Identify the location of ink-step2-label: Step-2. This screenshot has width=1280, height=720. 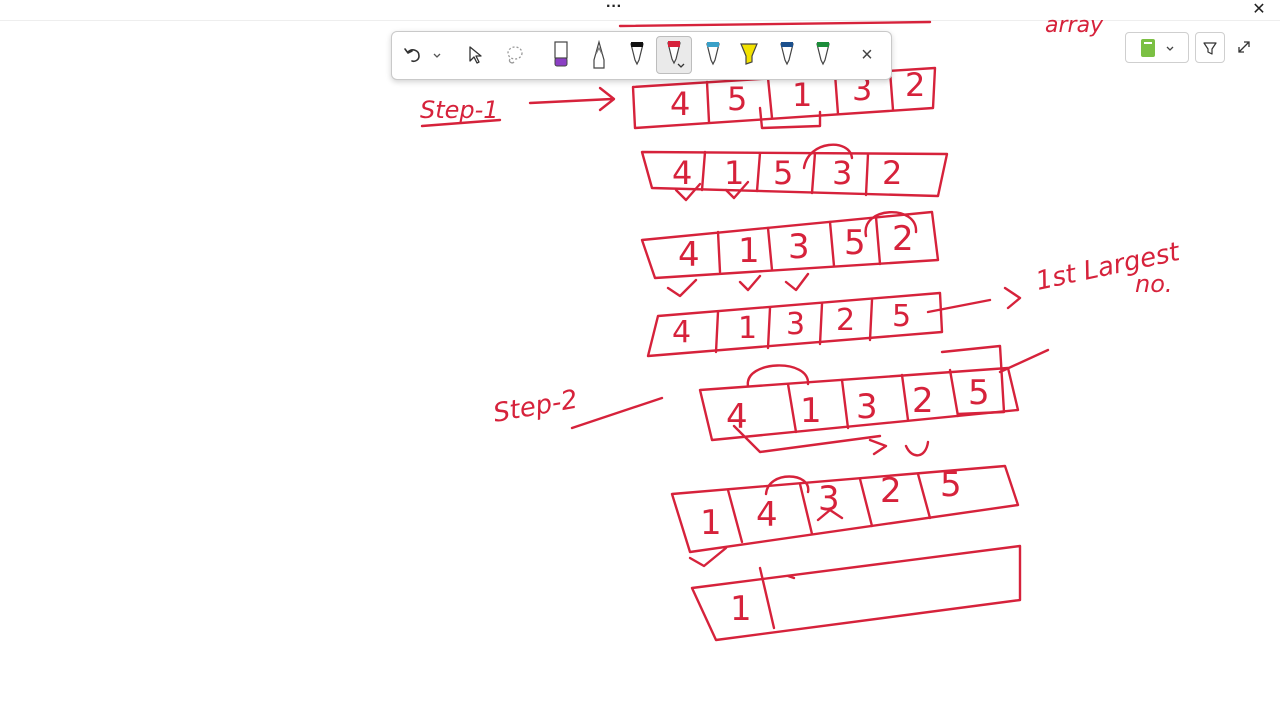
(535, 407).